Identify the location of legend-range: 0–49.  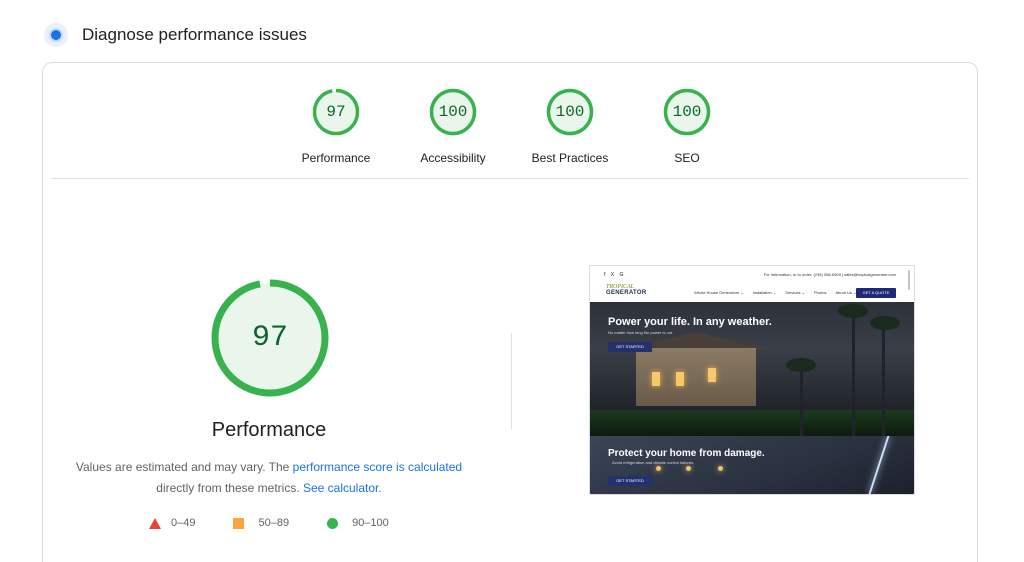
(183, 523).